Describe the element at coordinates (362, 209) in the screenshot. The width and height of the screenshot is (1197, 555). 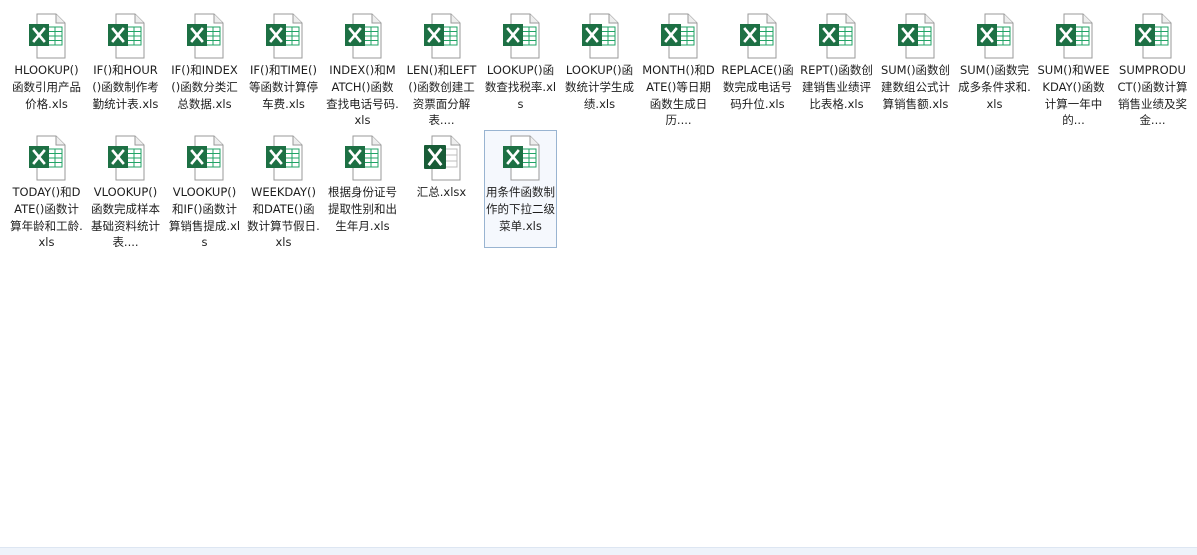
I see `file-name-label: 根据身份证号提取性别和出生年月.xls` at that location.